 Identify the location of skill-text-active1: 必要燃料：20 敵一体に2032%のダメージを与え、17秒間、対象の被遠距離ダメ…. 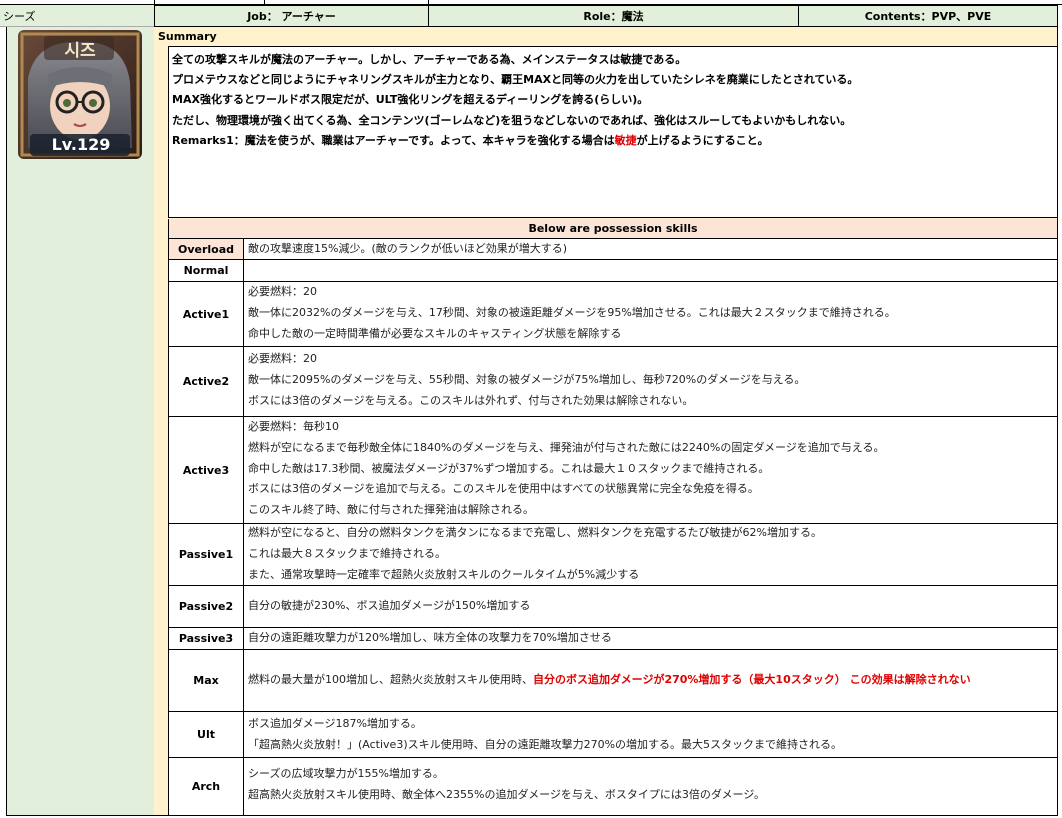
(572, 312).